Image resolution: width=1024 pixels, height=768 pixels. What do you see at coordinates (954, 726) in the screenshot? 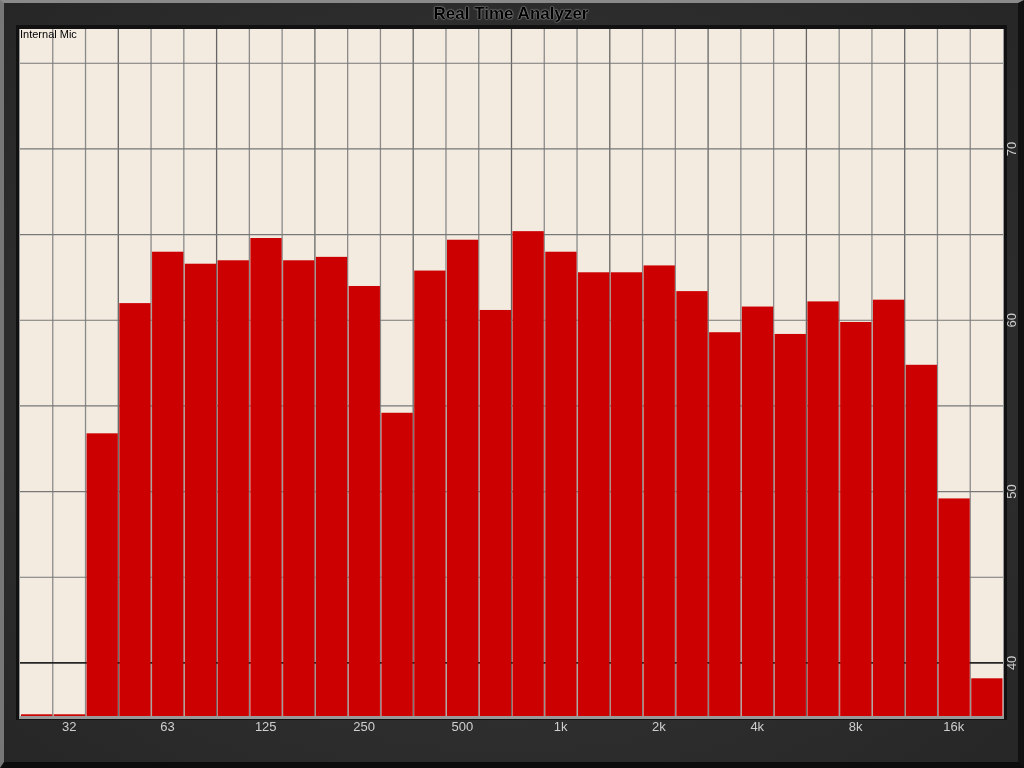
I see `axis-tick-label: 16k` at bounding box center [954, 726].